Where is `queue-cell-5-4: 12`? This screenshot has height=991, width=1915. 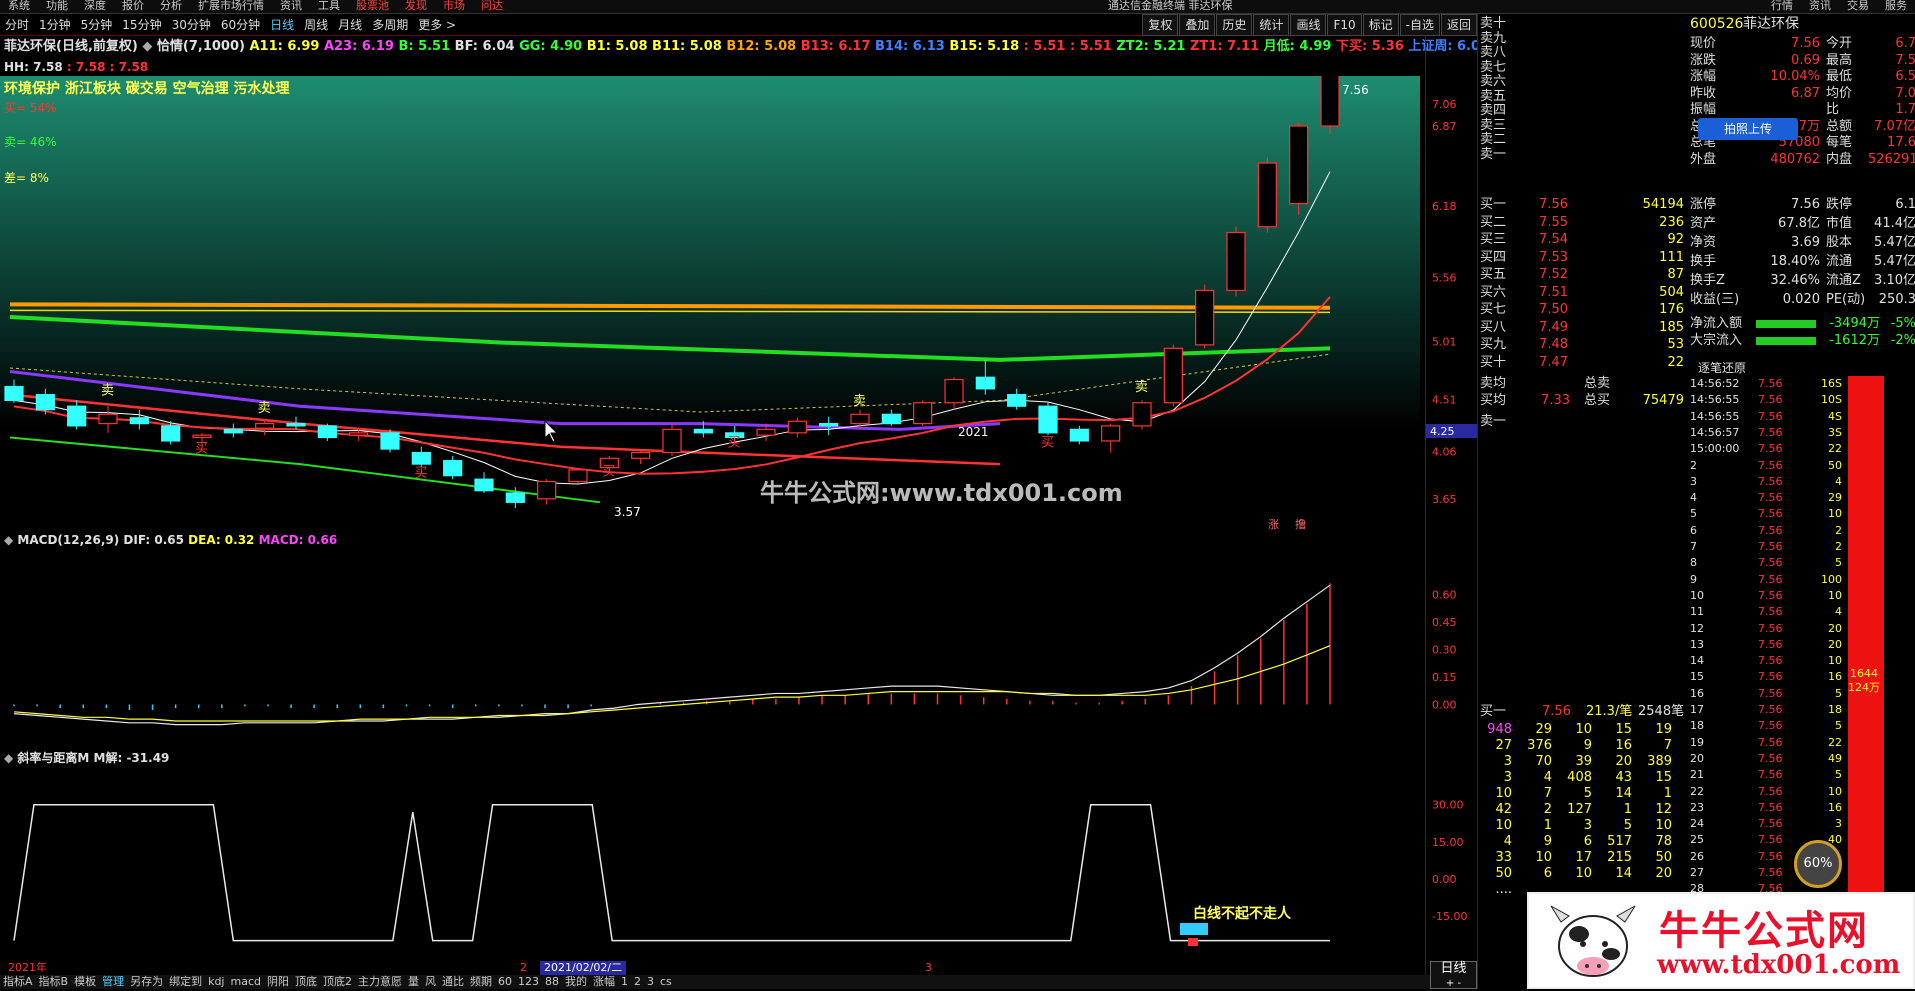
queue-cell-5-4: 12 is located at coordinates (1663, 809).